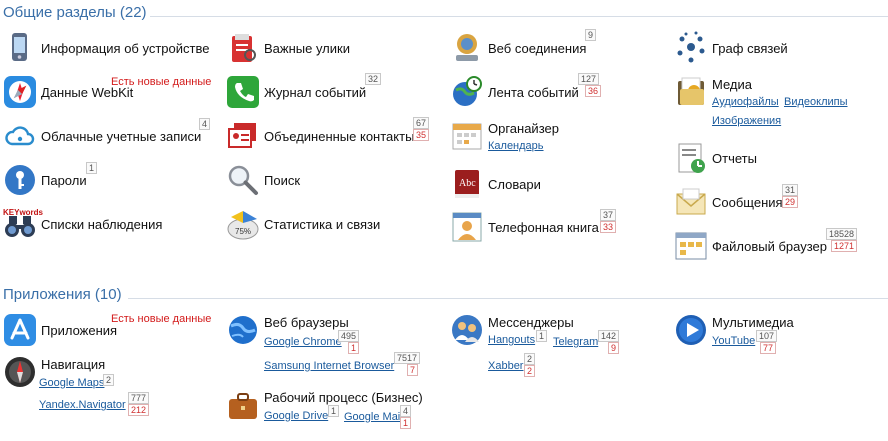 This screenshot has height=441, width=888. What do you see at coordinates (753, 322) in the screenshot?
I see `item-multimedia-label: Мультимедиа` at bounding box center [753, 322].